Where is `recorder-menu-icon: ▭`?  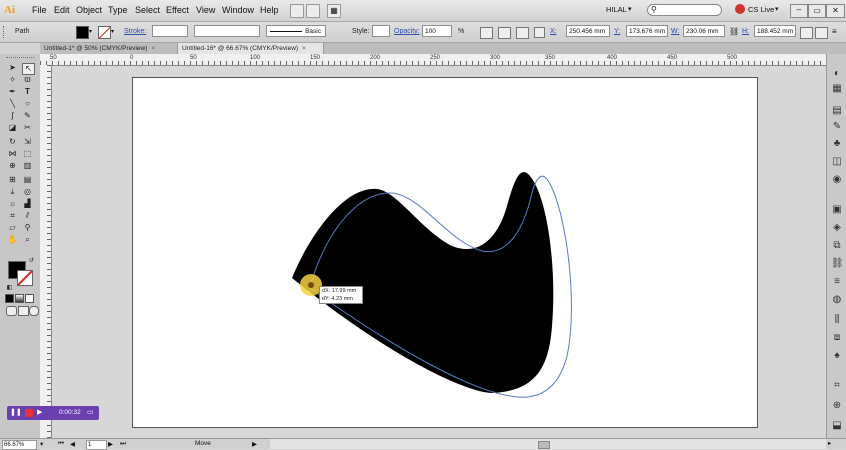
recorder-menu-icon: ▭ is located at coordinates (90, 412).